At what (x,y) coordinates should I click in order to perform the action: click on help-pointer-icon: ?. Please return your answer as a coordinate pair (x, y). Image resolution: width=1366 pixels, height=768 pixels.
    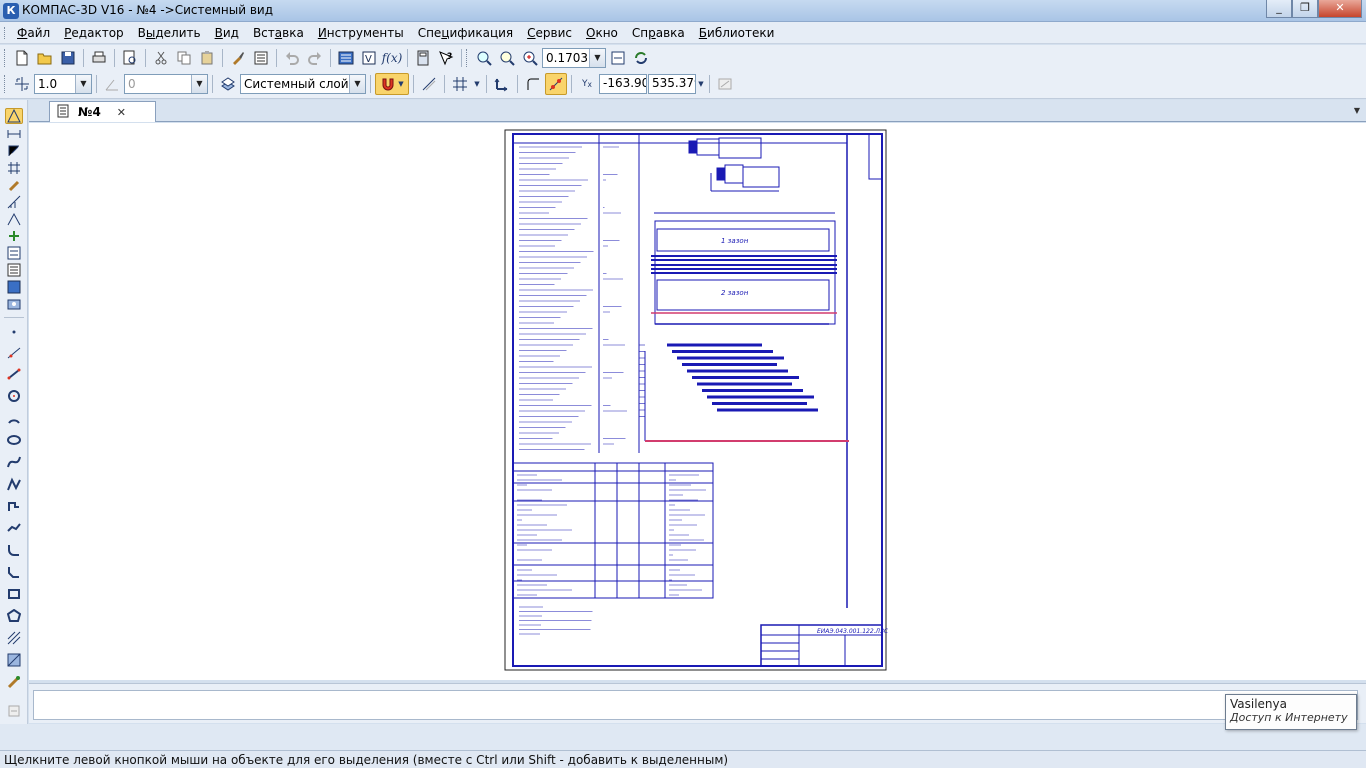
    Looking at the image, I should click on (446, 58).